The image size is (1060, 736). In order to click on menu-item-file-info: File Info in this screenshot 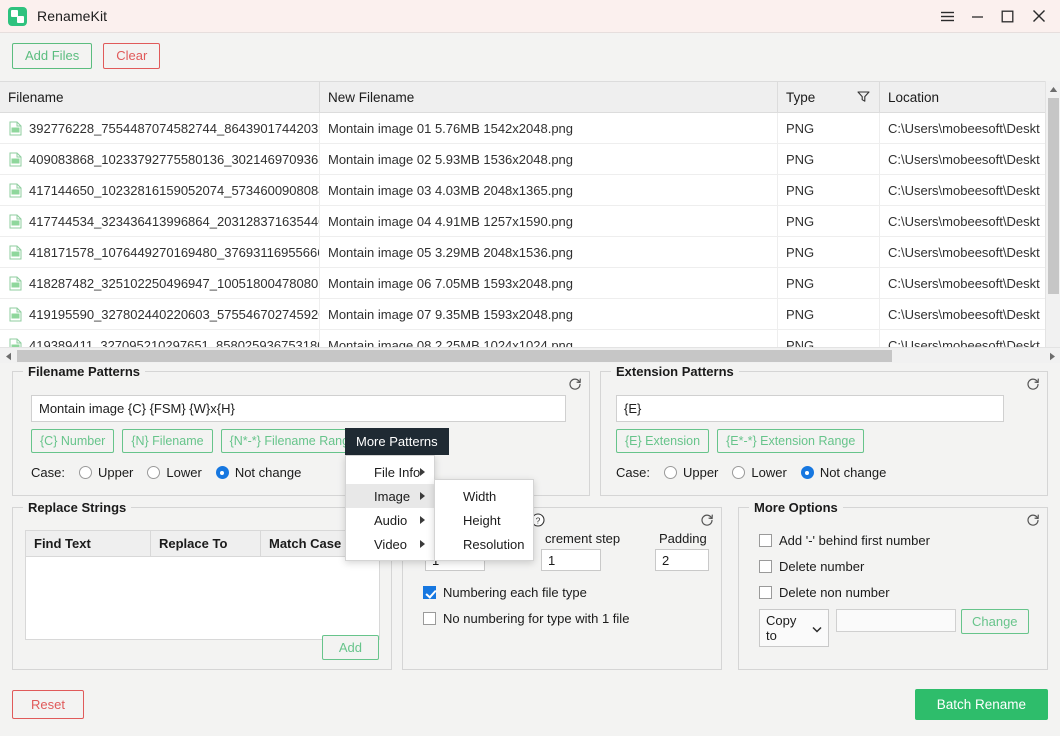, I will do `click(390, 472)`.